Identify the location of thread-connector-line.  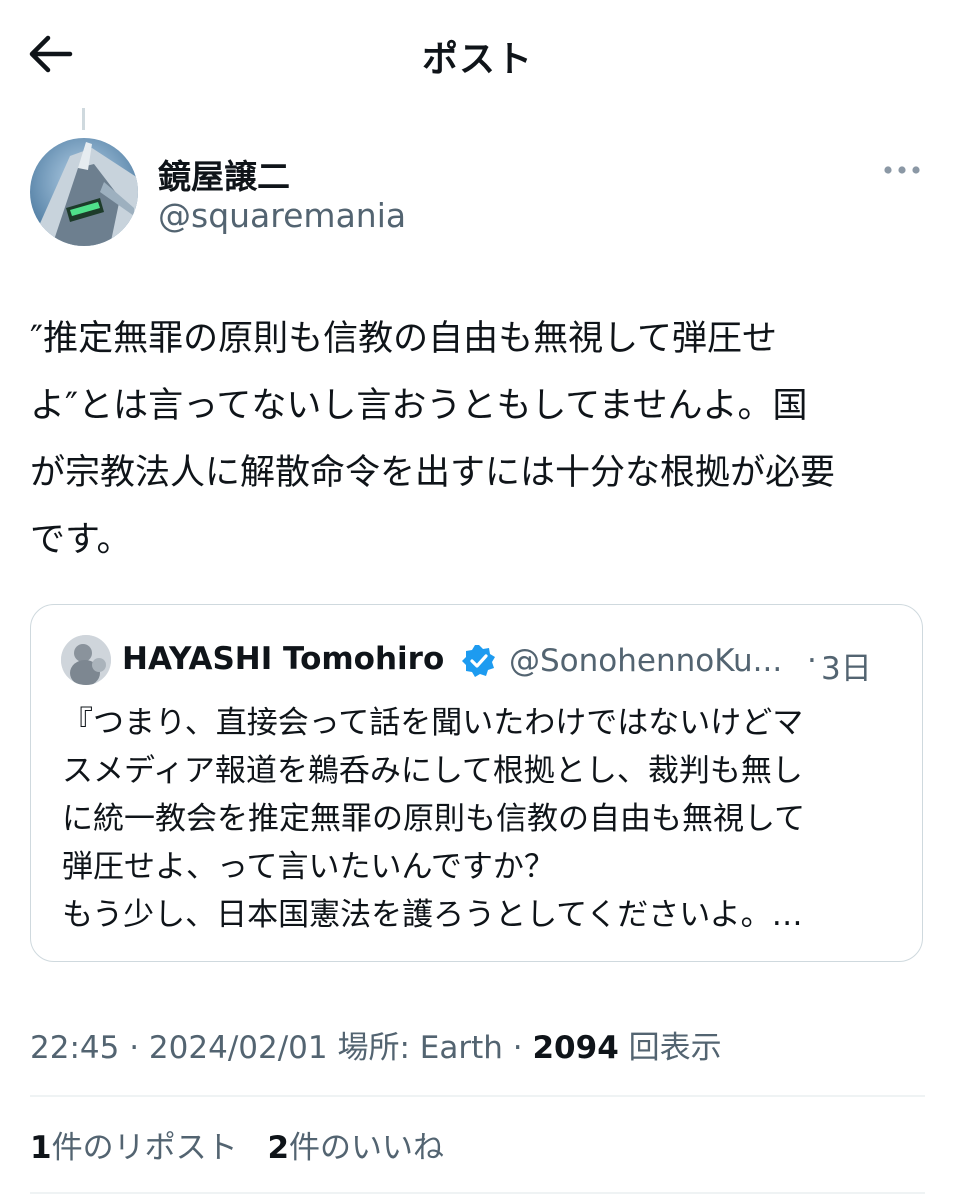
(83, 119).